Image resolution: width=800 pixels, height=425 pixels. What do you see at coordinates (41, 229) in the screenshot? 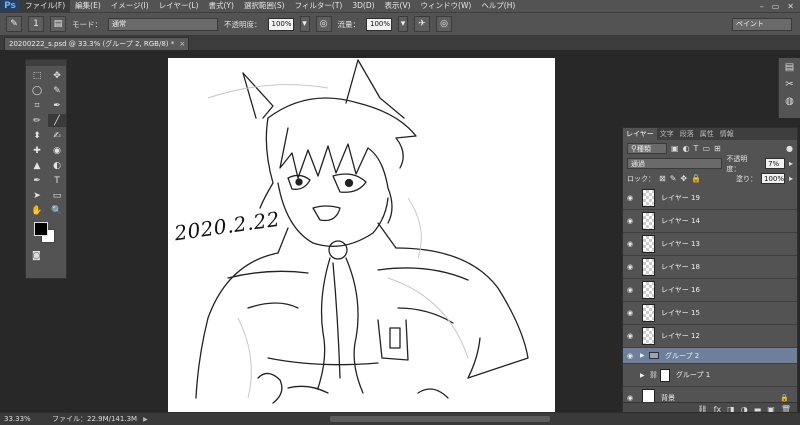
I see `foreground-color-swatch` at bounding box center [41, 229].